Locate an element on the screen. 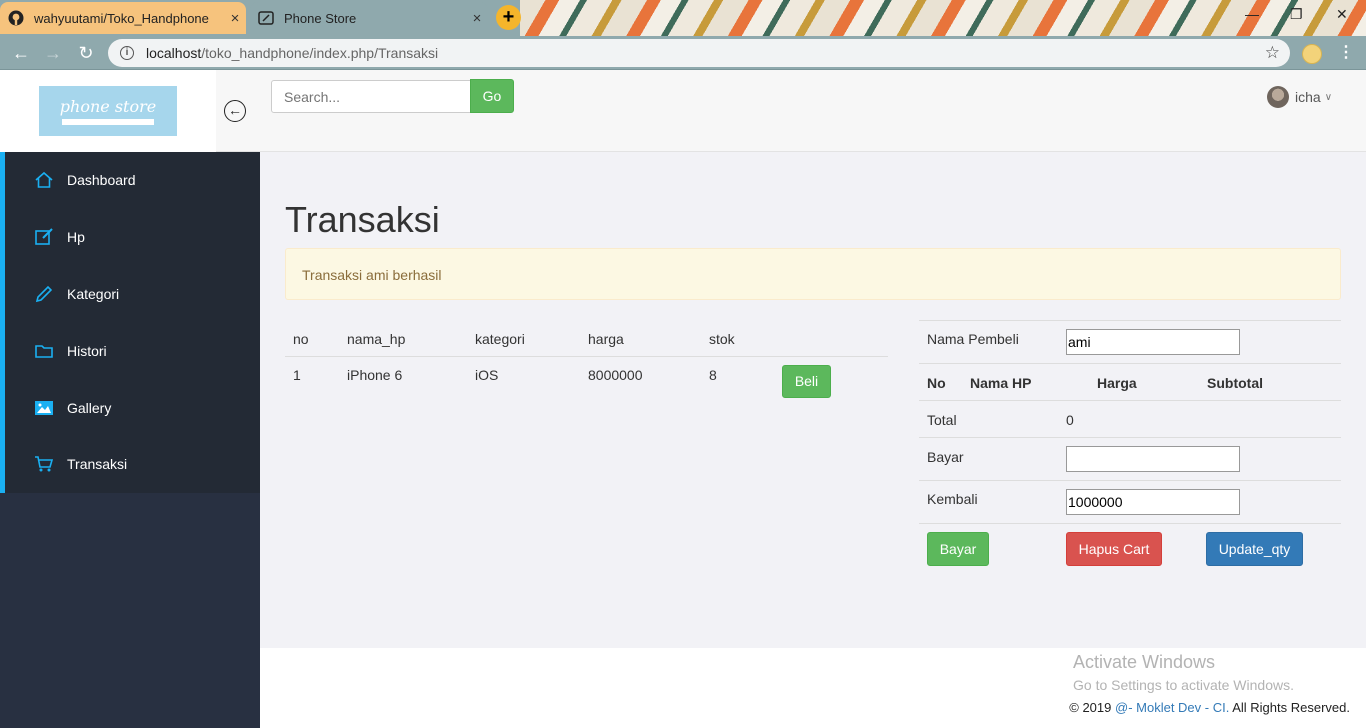  column-header: No is located at coordinates (936, 383).